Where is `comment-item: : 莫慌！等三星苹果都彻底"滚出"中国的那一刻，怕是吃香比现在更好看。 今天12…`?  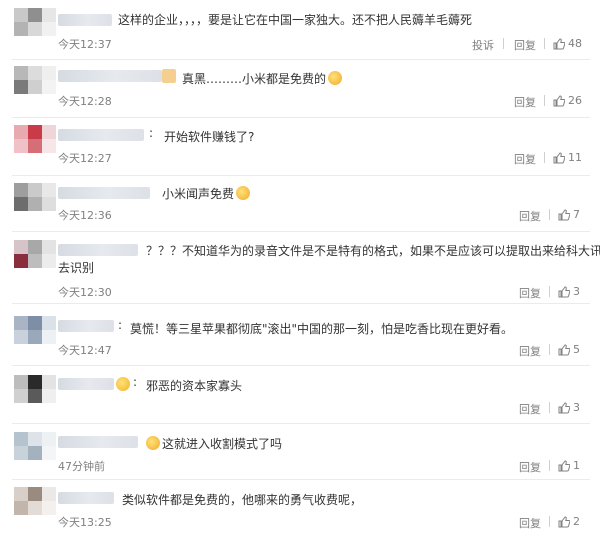 comment-item: : 莫慌！等三星苹果都彻底"滚出"中国的那一刻，怕是吃香比现在更好看。 今天12… is located at coordinates (300, 335).